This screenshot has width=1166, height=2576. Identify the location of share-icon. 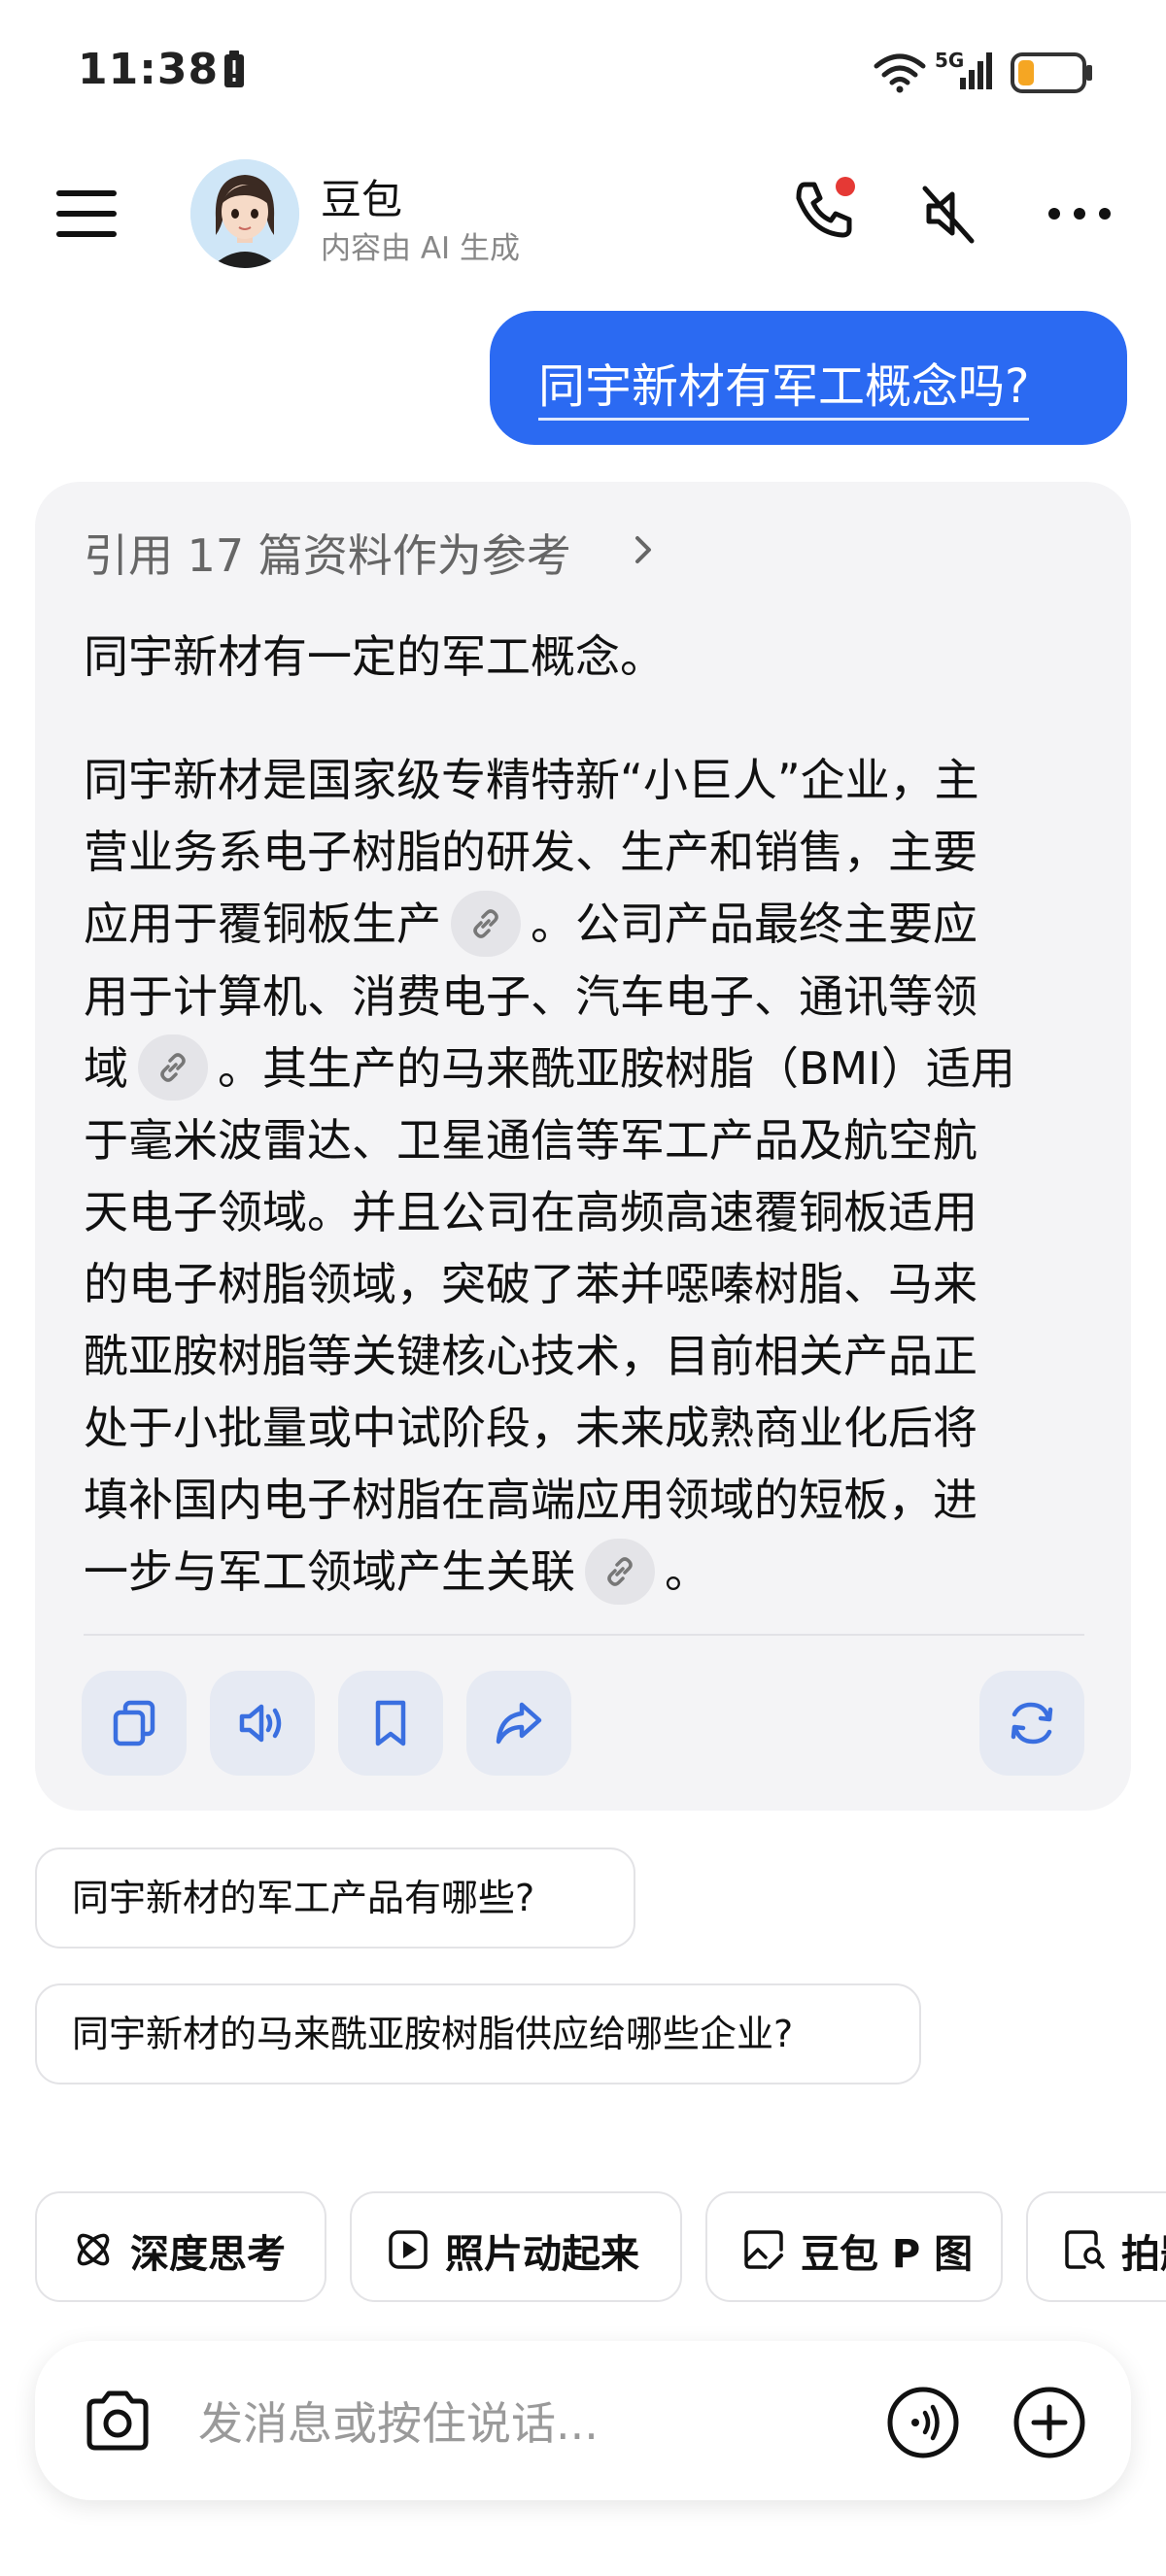
(519, 1723).